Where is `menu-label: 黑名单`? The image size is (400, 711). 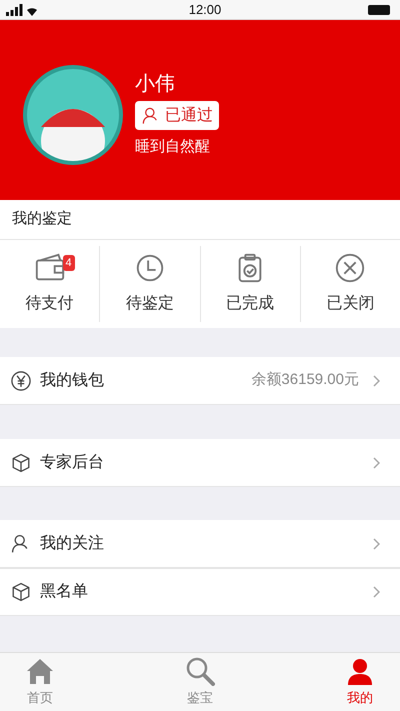
menu-label: 黑名单 is located at coordinates (64, 592).